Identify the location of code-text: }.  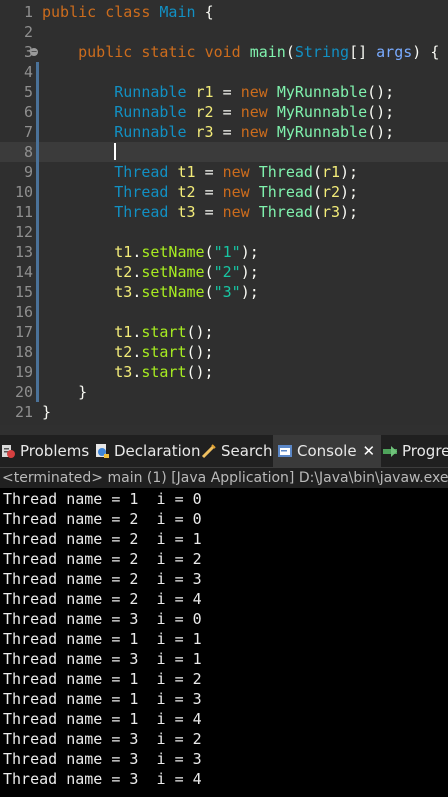
(46, 412).